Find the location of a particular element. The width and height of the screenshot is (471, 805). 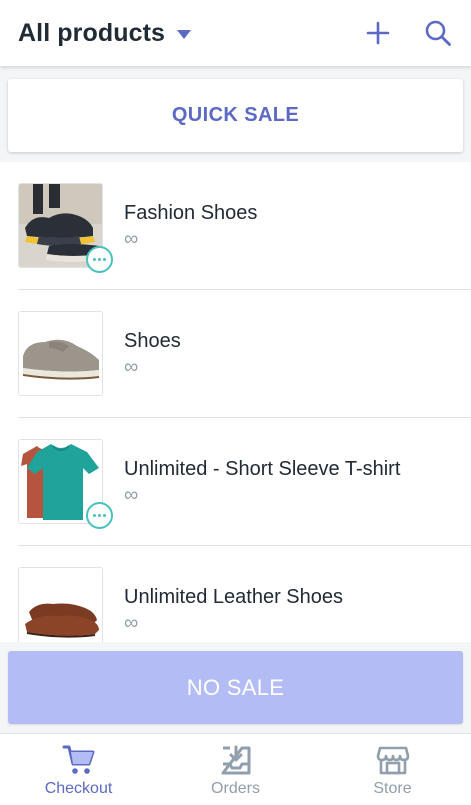

tab-store: Store is located at coordinates (392, 769).